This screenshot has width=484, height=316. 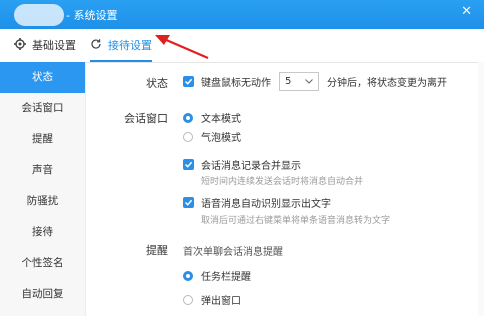 I want to click on merge-messages-checkbox, so click(x=188, y=164).